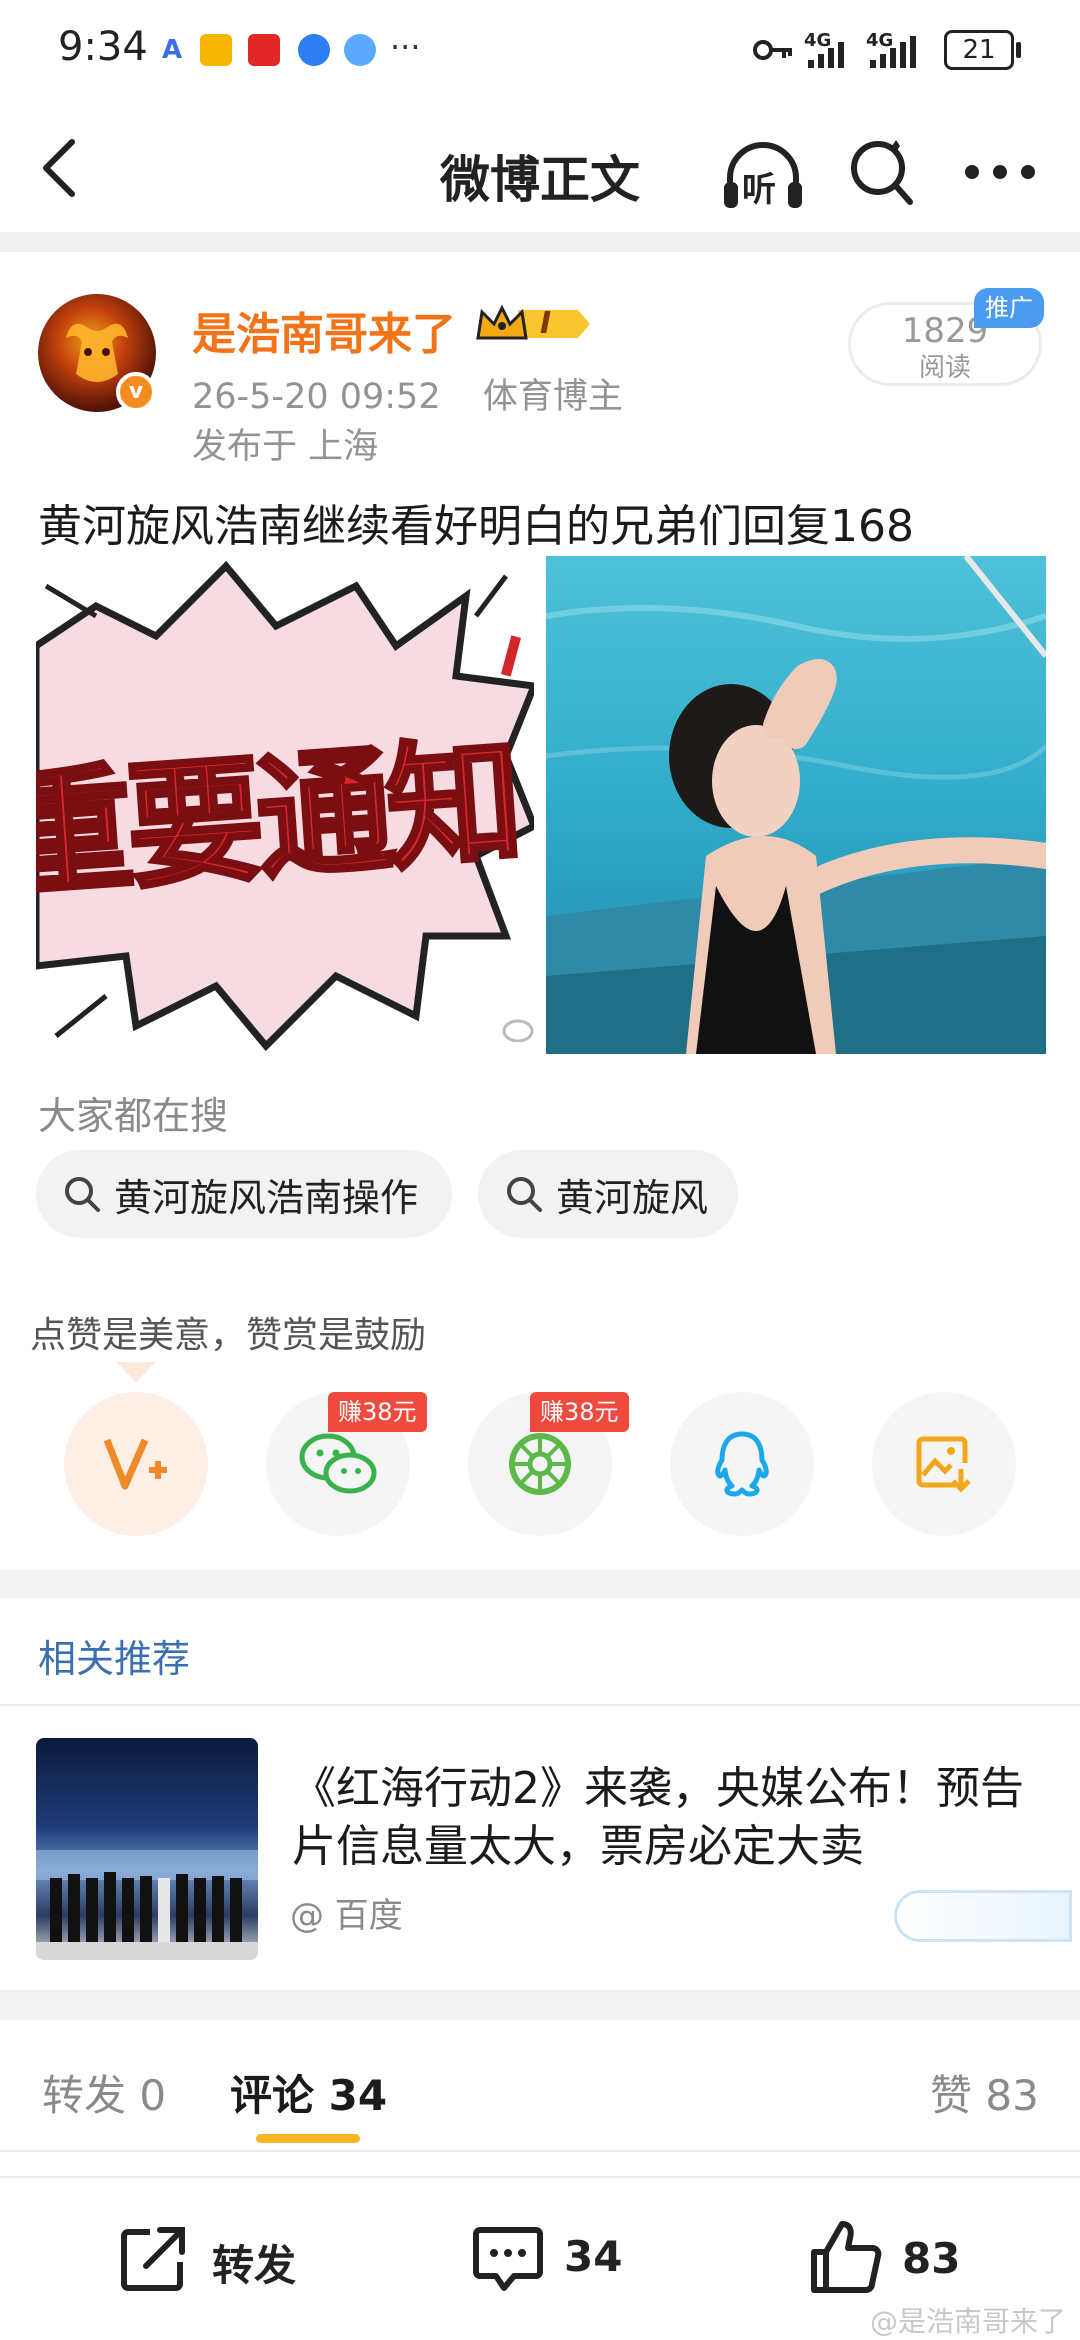  Describe the element at coordinates (476, 526) in the screenshot. I see `post-text: 黄河旋风浩南继续看好明白的兄弟们回复168` at that location.